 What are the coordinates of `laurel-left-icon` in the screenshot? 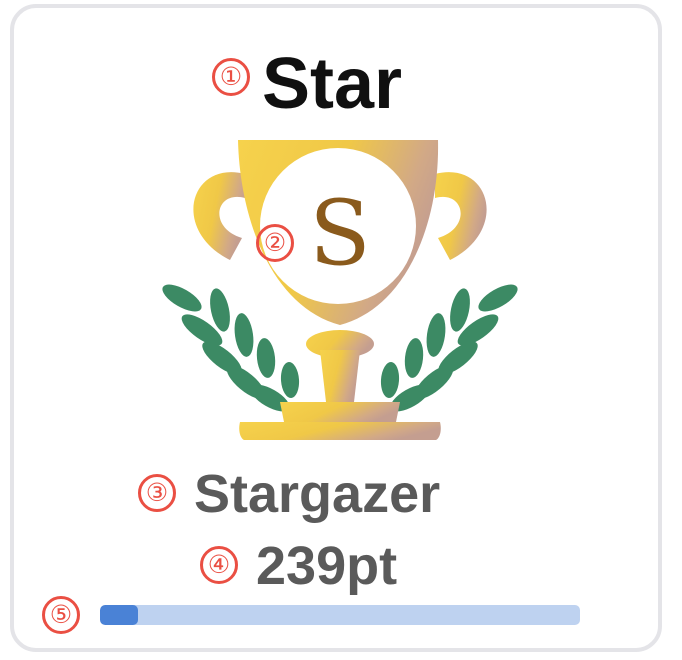 It's located at (231, 348).